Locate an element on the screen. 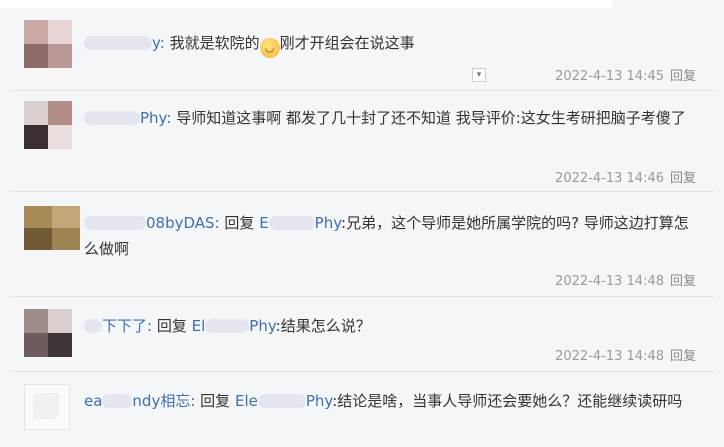 The height and width of the screenshot is (447, 724). comment-text: 我就是软院的 is located at coordinates (214, 43).